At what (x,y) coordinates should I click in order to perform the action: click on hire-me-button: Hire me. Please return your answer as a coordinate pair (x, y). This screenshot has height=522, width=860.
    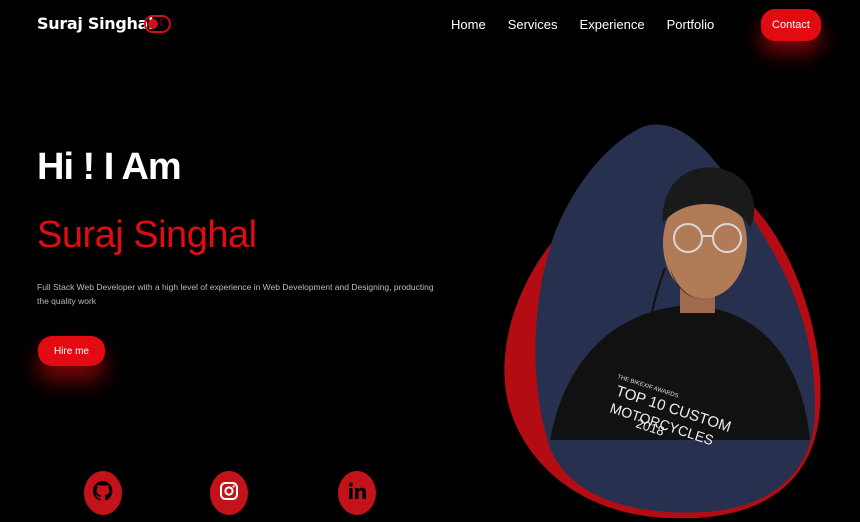
    Looking at the image, I should click on (71, 351).